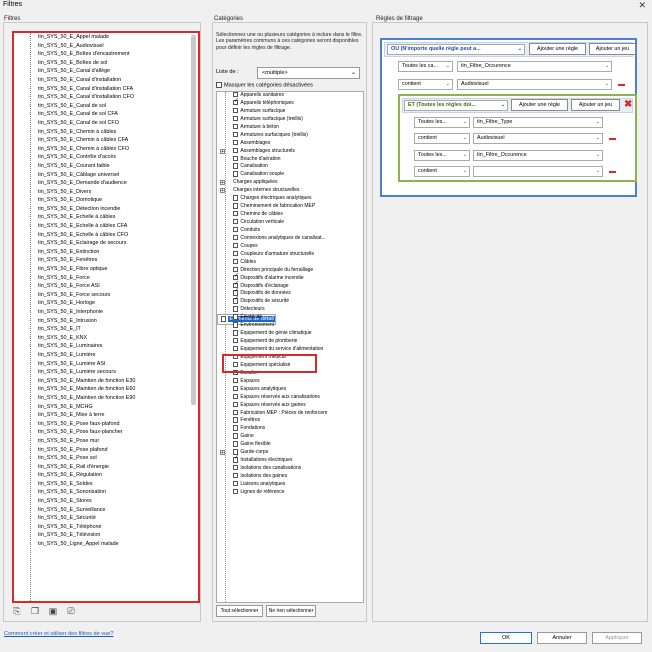 Image resolution: width=652 pixels, height=652 pixels. What do you see at coordinates (290, 326) in the screenshot?
I see `category-item: Environnement` at bounding box center [290, 326].